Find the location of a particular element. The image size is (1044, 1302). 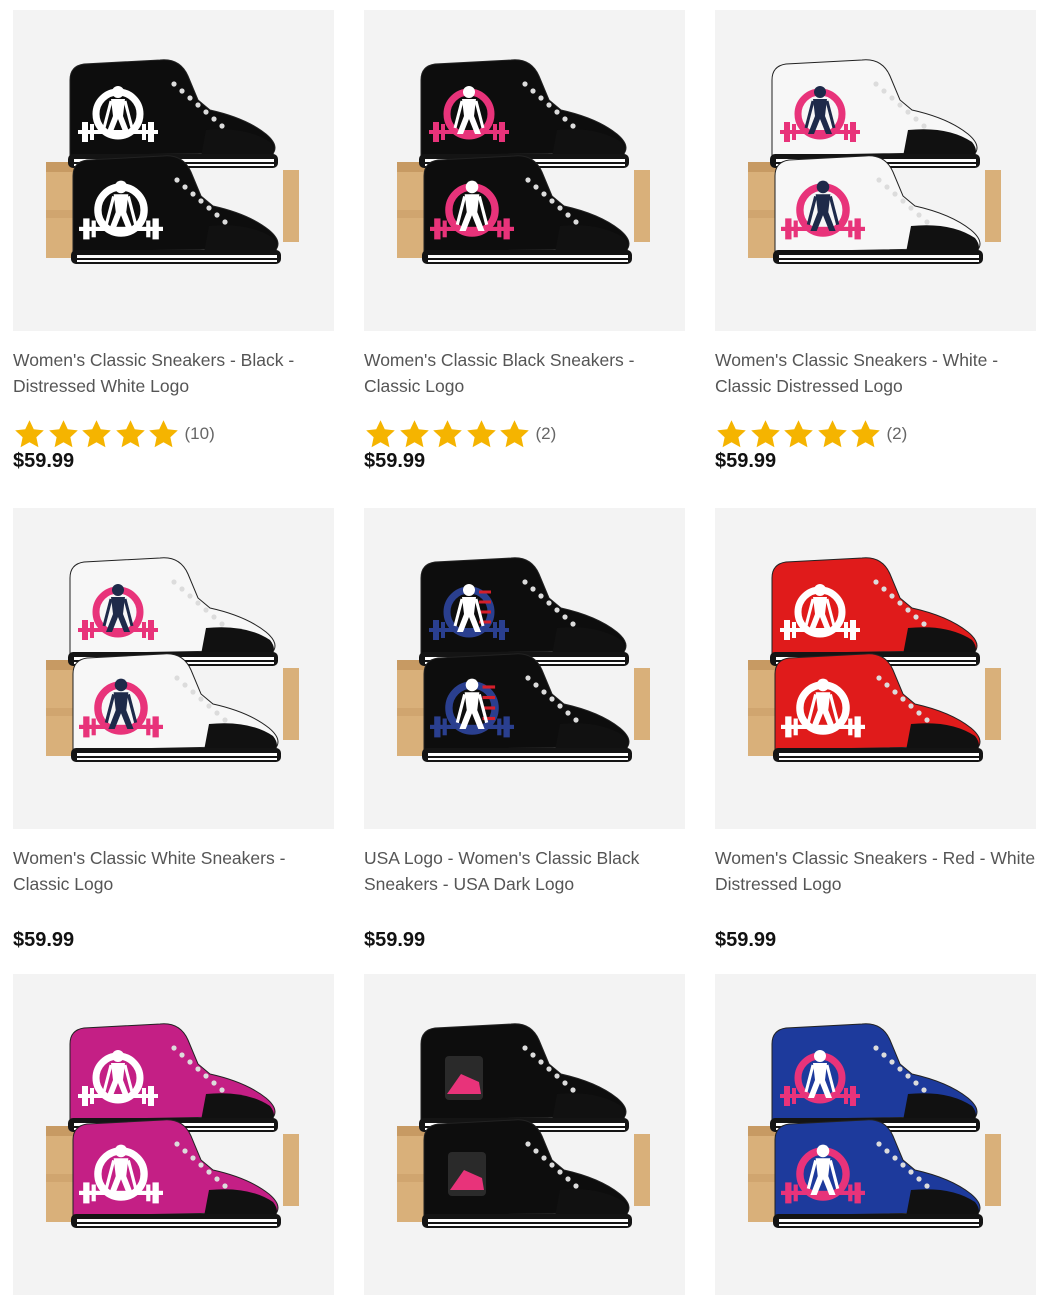

product-title-line: USA Logo - Women's Classic Black is located at coordinates (502, 858).